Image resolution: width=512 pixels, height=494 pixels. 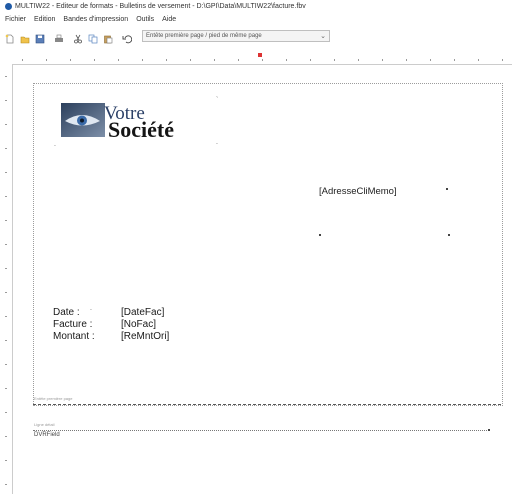 I want to click on undo-icon, so click(x=127, y=37).